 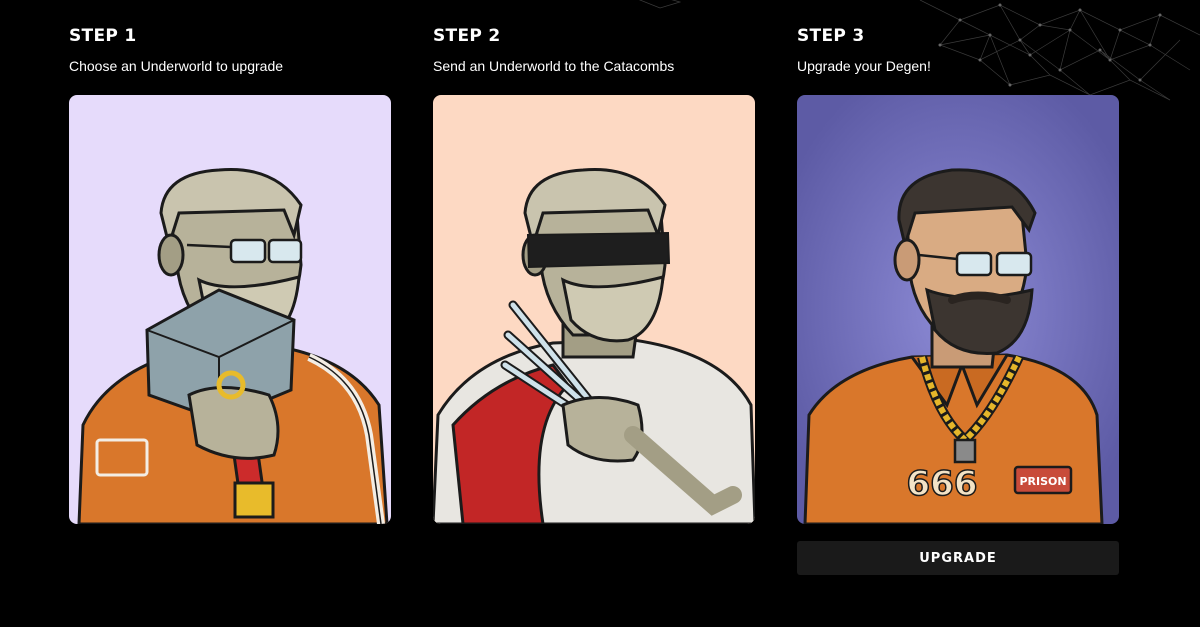 What do you see at coordinates (467, 36) in the screenshot?
I see `step-2-title: STEP 2` at bounding box center [467, 36].